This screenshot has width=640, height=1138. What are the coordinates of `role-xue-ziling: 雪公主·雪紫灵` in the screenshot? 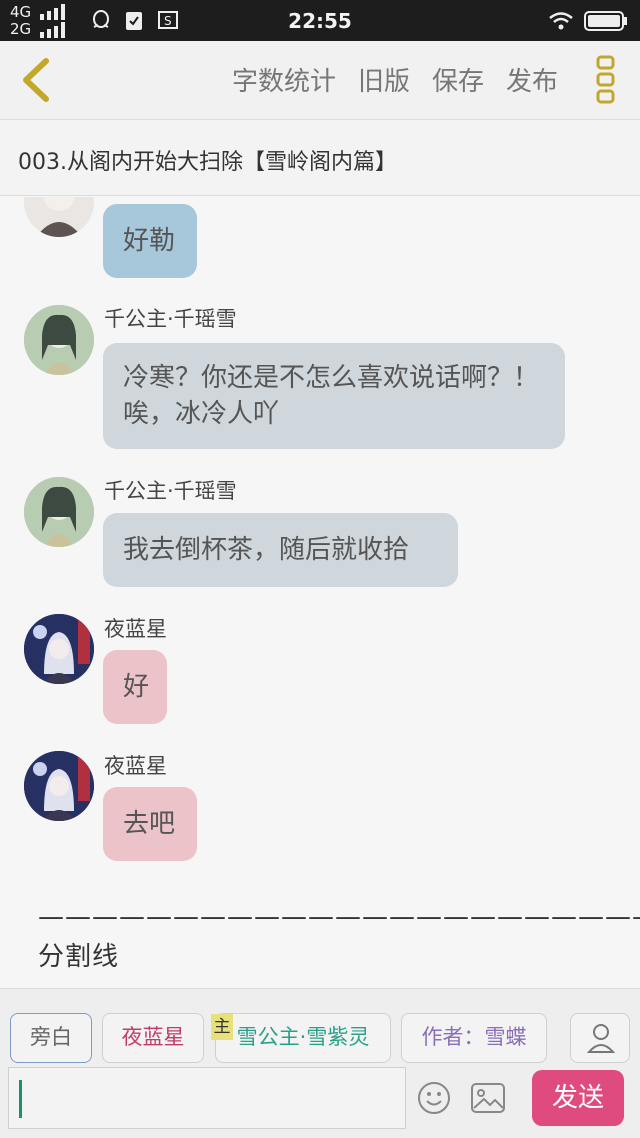 It's located at (303, 1038).